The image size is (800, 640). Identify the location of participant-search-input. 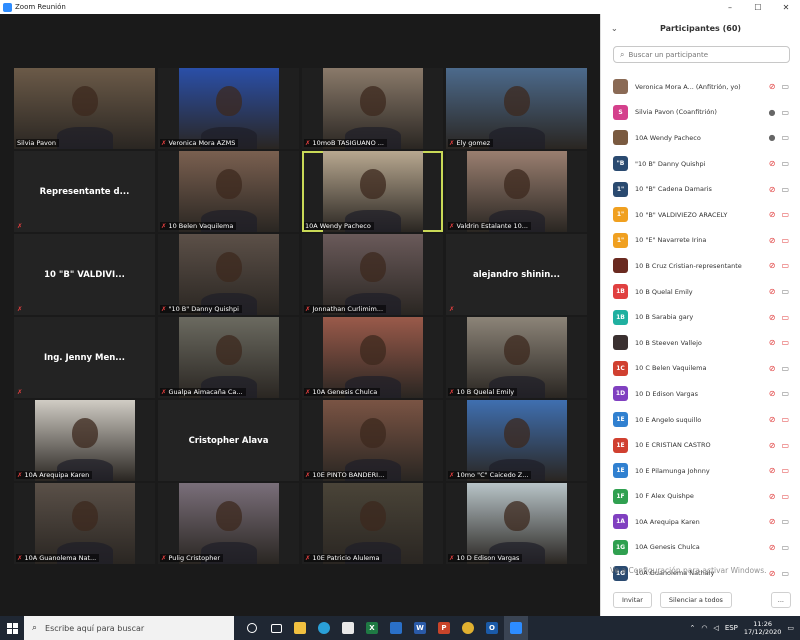
(703, 54).